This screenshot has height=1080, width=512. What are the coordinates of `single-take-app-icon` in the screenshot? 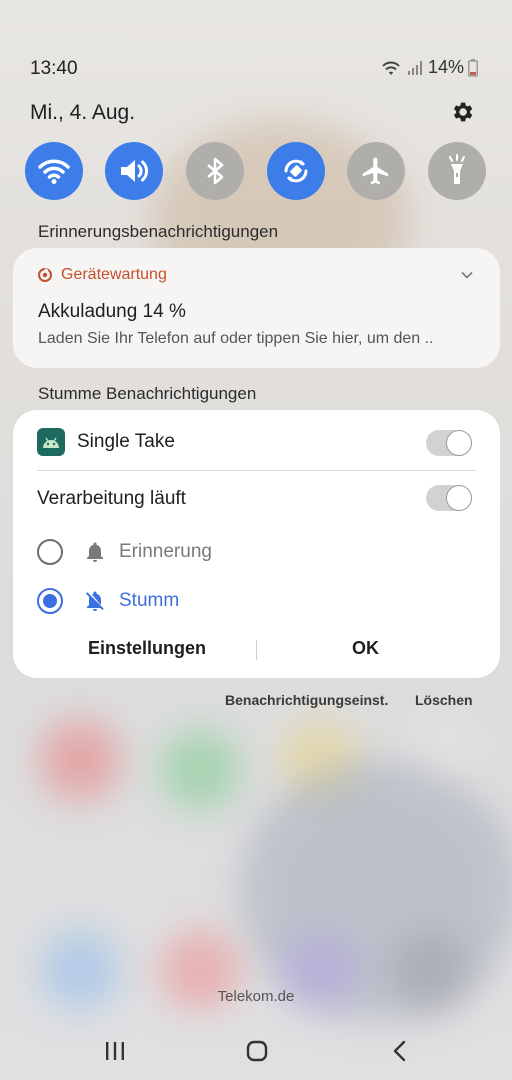 It's located at (51, 442).